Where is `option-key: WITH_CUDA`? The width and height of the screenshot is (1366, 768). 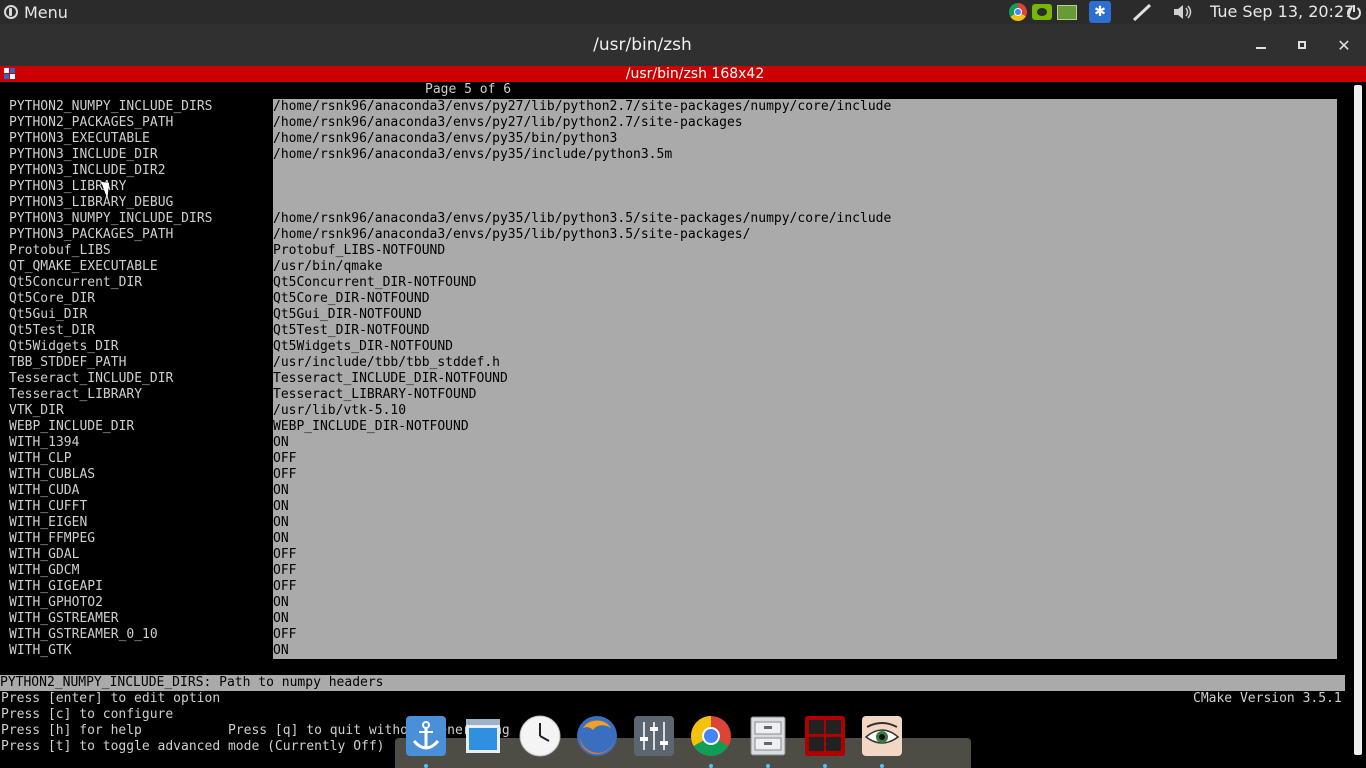 option-key: WITH_CUDA is located at coordinates (44, 491).